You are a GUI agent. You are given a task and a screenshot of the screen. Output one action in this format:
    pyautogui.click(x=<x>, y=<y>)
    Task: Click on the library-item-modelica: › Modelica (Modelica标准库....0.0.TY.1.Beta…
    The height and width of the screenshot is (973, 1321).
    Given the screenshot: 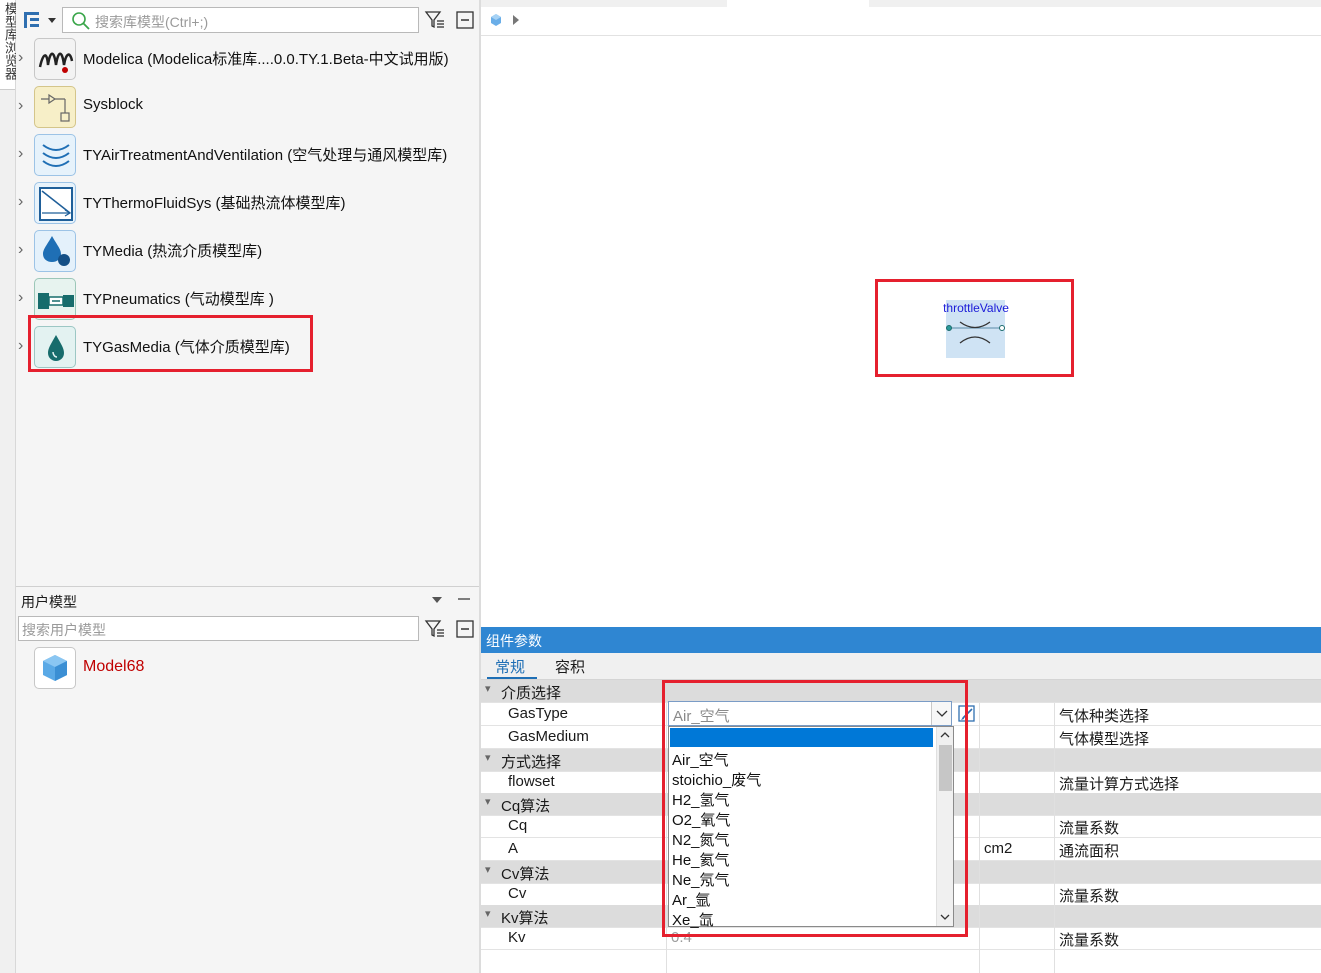 What is the action you would take?
    pyautogui.click(x=247, y=59)
    